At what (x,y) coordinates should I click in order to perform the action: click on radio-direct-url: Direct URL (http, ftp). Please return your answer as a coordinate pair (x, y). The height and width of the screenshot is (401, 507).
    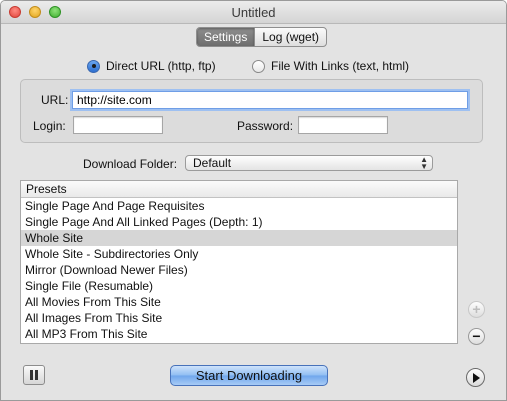
    Looking at the image, I should click on (151, 66).